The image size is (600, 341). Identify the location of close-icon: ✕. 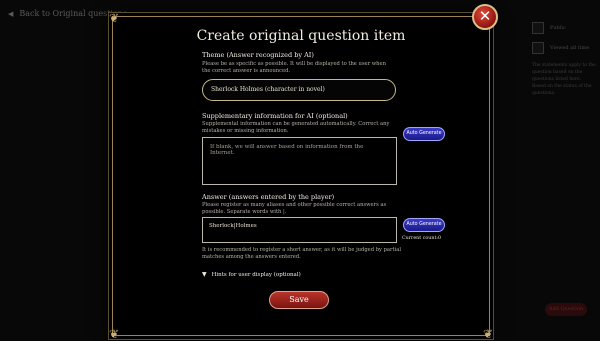
(485, 16).